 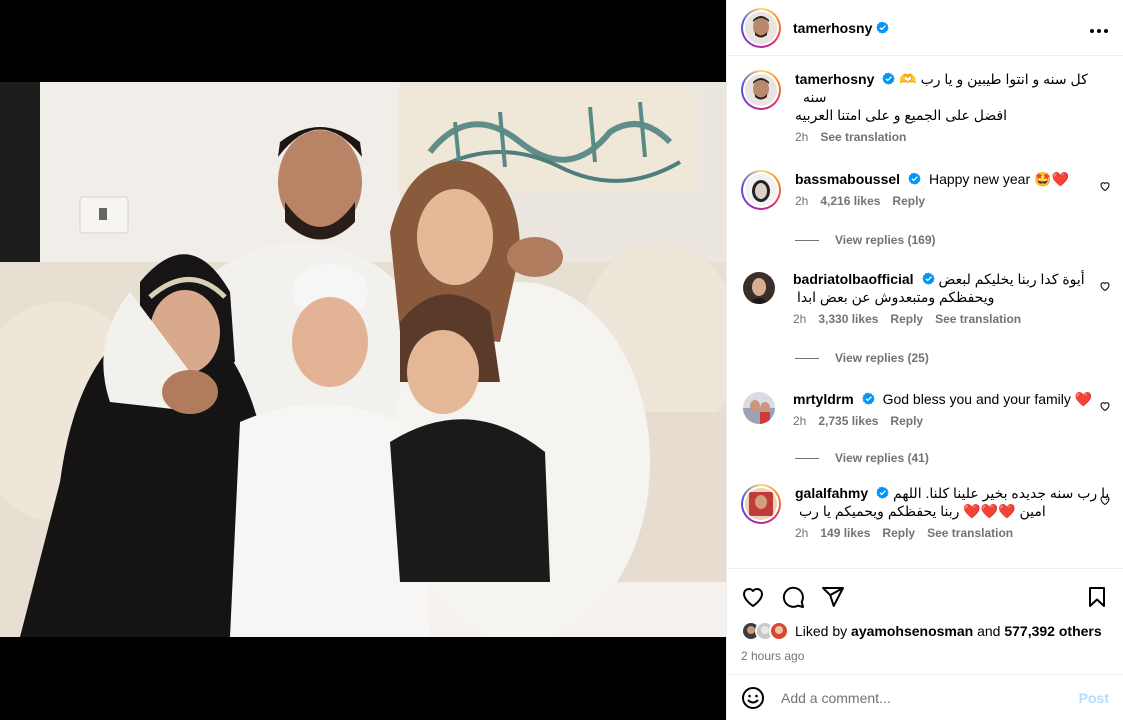 What do you see at coordinates (912, 631) in the screenshot?
I see `liked-by-username: ayamohsenosman` at bounding box center [912, 631].